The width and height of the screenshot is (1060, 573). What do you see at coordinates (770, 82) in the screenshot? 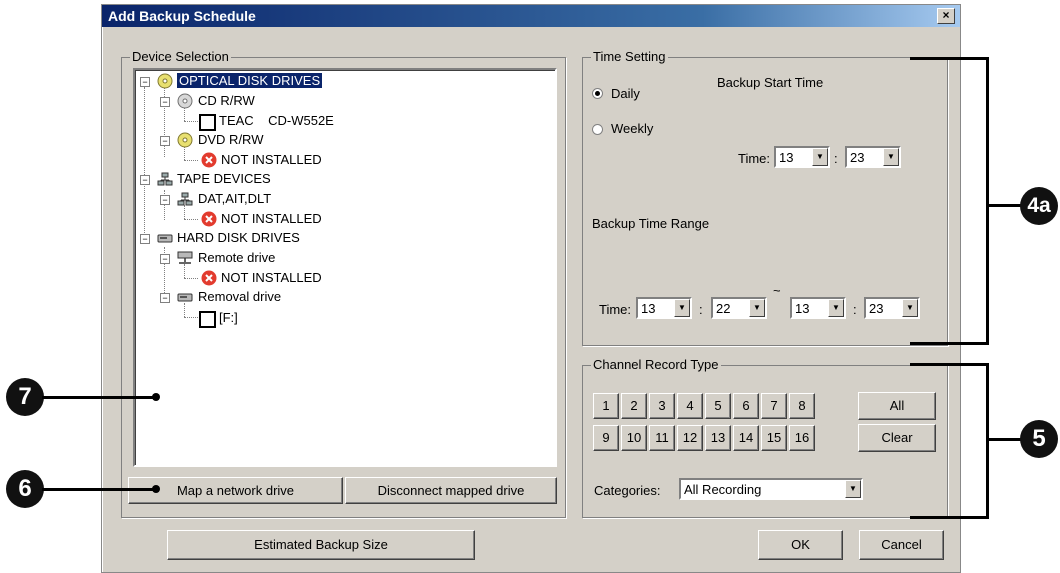
I see `backup-start-time-label: Backup Start Time` at bounding box center [770, 82].